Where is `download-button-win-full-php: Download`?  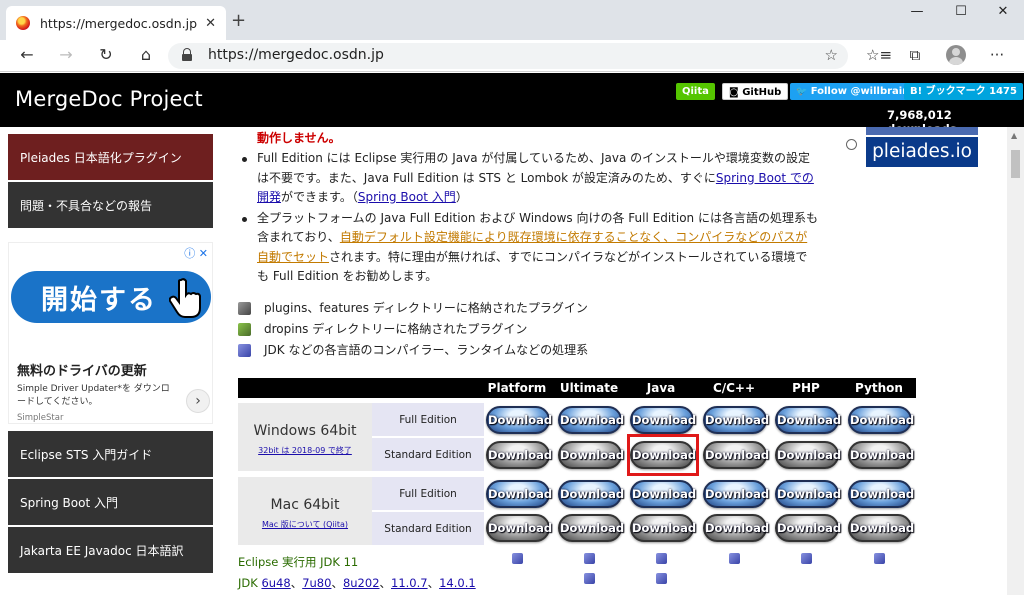
download-button-win-full-php: Download is located at coordinates (808, 420).